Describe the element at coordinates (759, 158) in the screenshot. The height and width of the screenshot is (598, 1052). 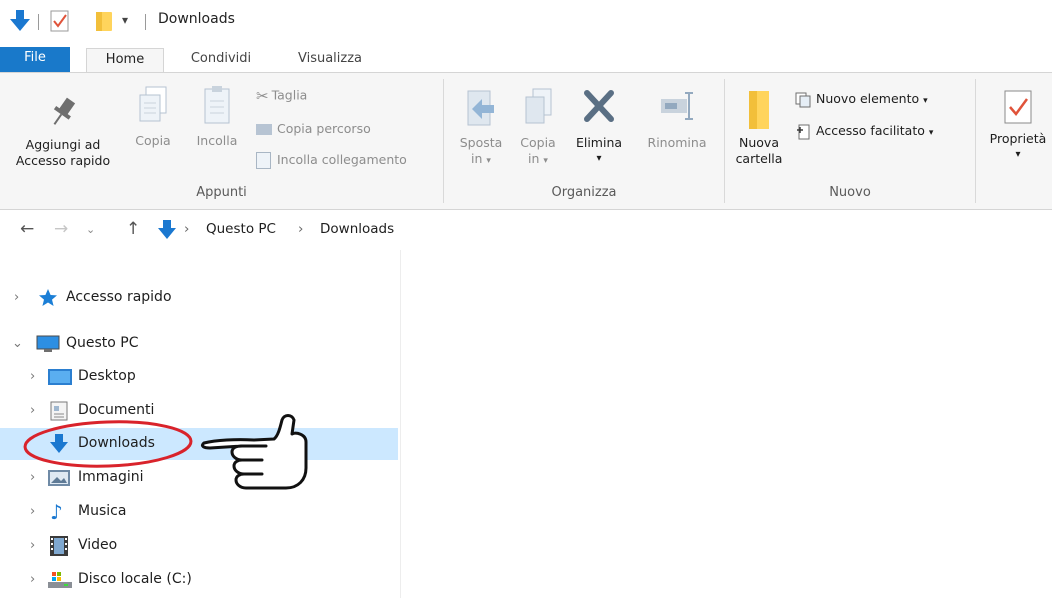
I see `new-folder-label-line2: cartella` at that location.